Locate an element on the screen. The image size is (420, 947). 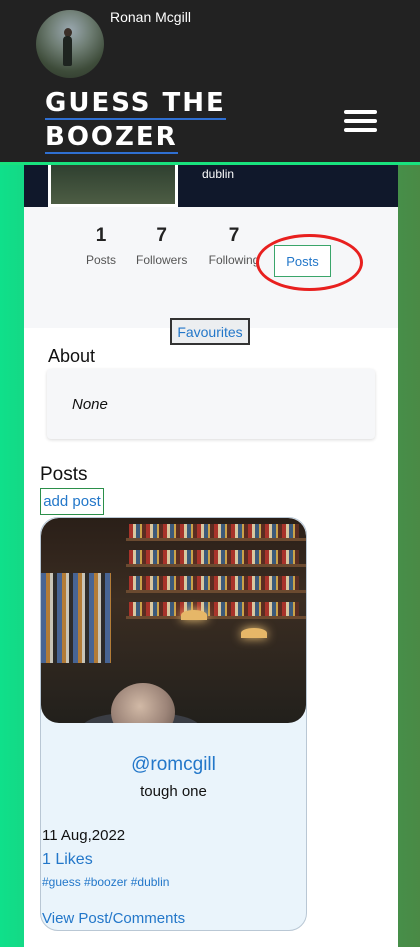
hamburger-menu-icon is located at coordinates (360, 121).